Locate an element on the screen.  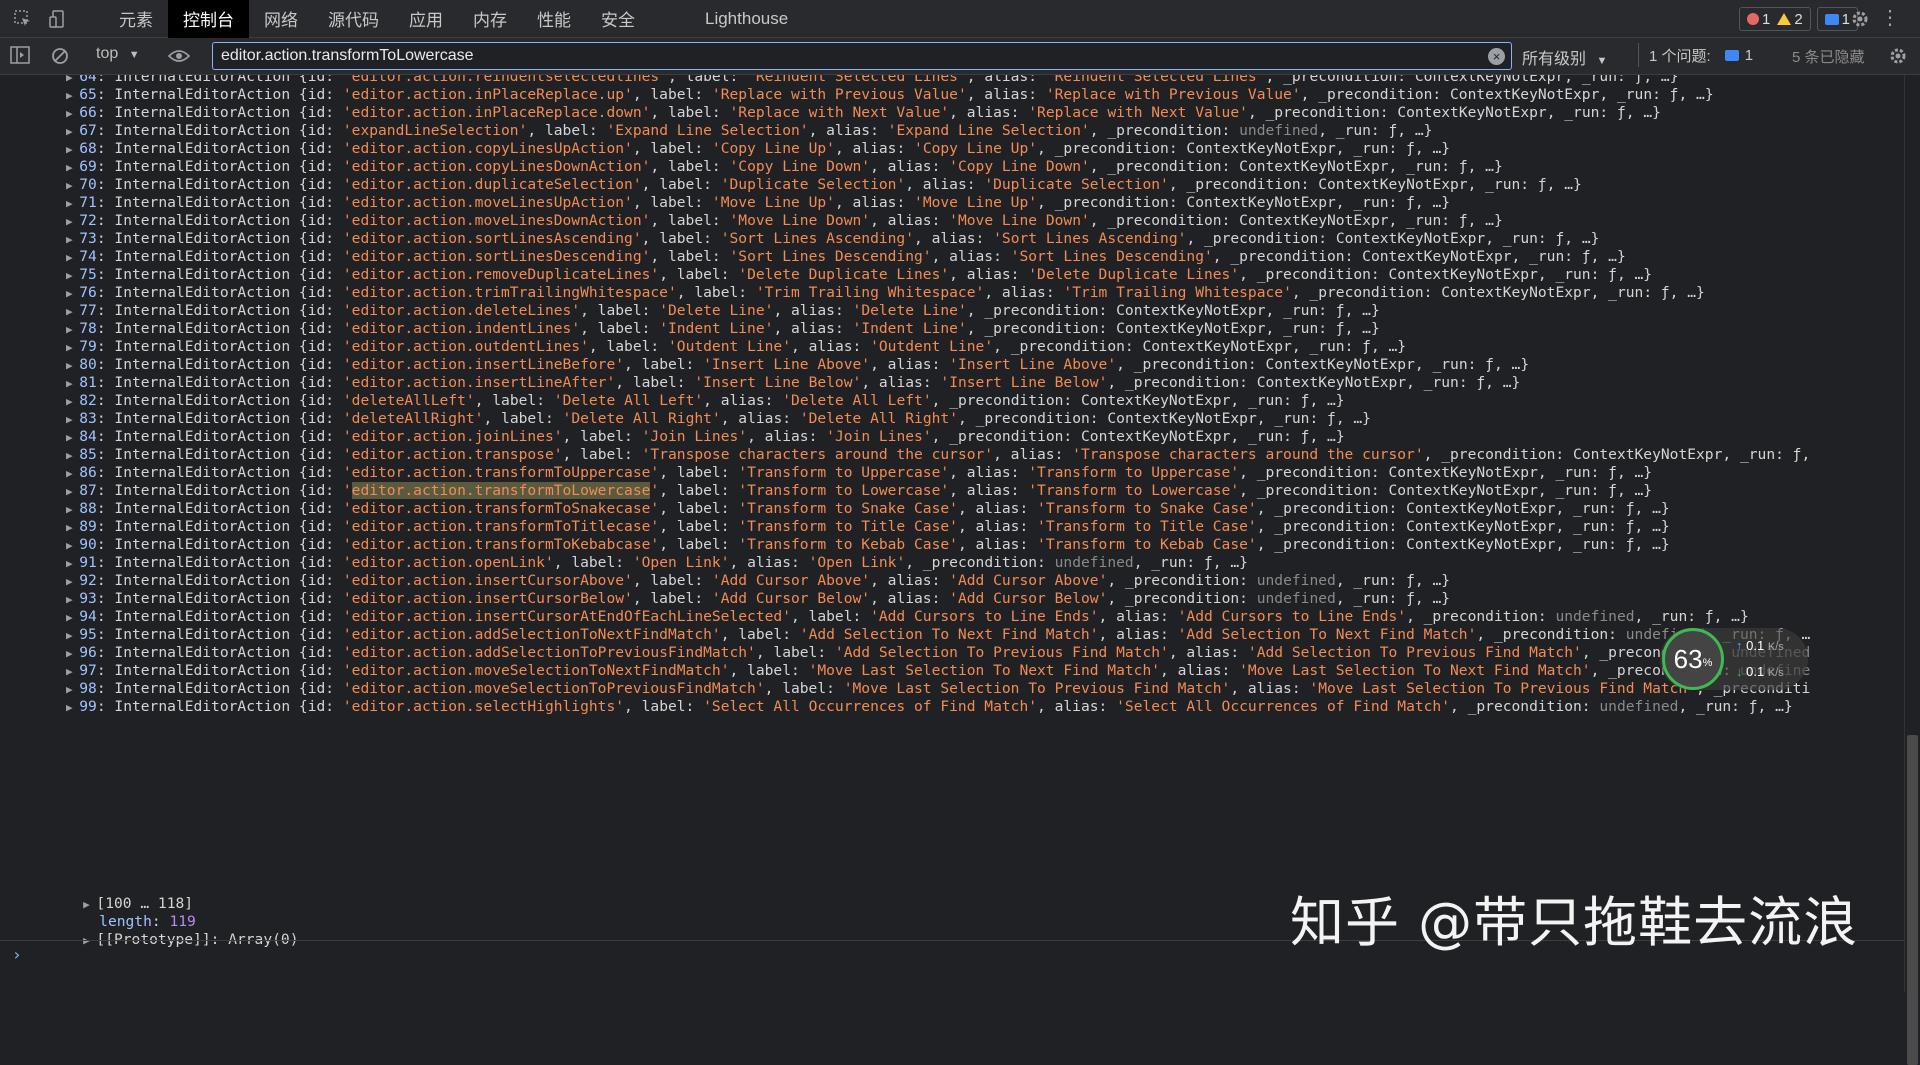
eye-icon is located at coordinates (179, 58).